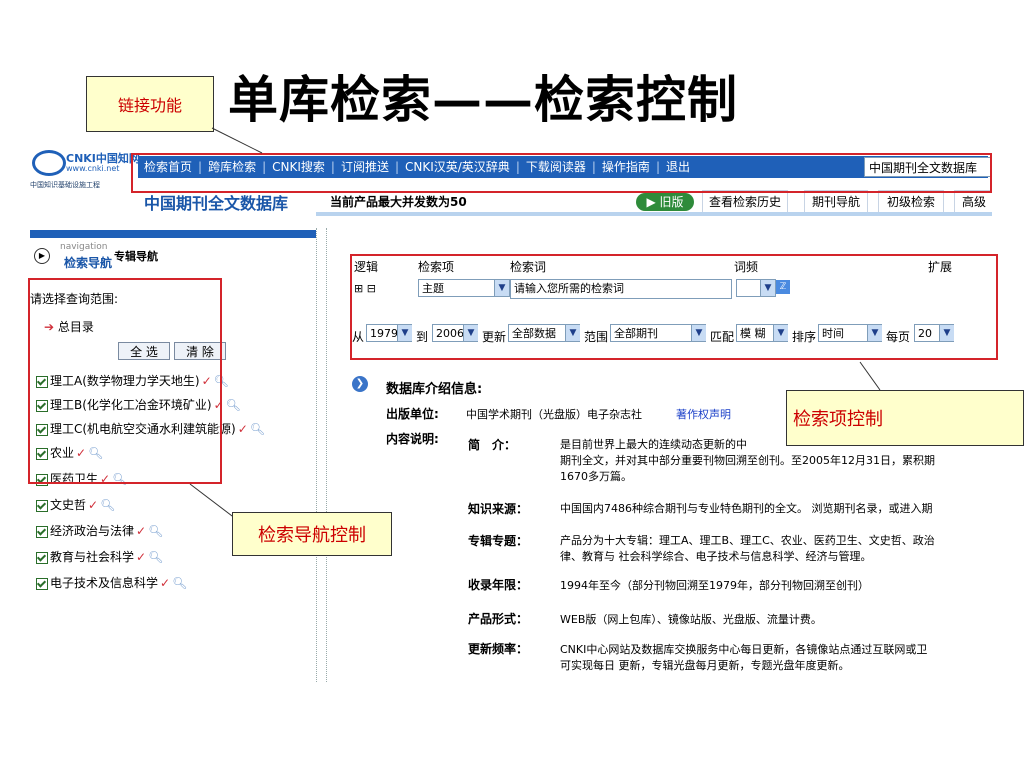  What do you see at coordinates (905, 418) in the screenshot?
I see `callout-search-items: 检索项控制` at bounding box center [905, 418].